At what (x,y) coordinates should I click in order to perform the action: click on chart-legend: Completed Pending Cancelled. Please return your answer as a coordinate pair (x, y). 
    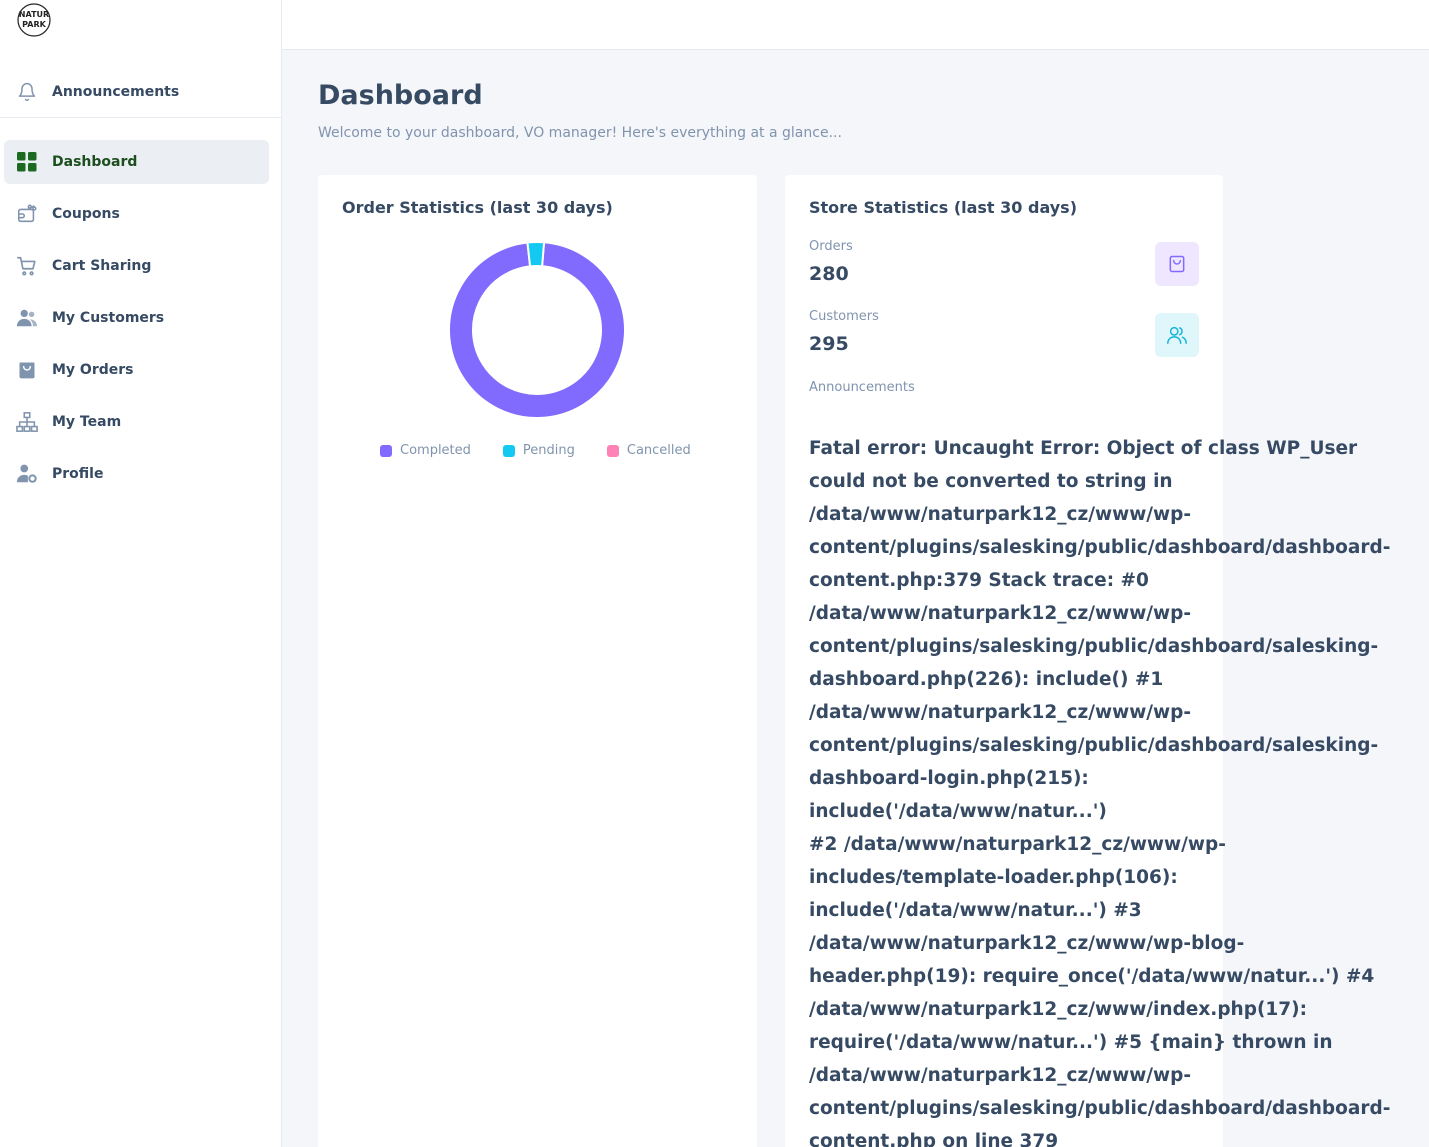
    Looking at the image, I should click on (551, 450).